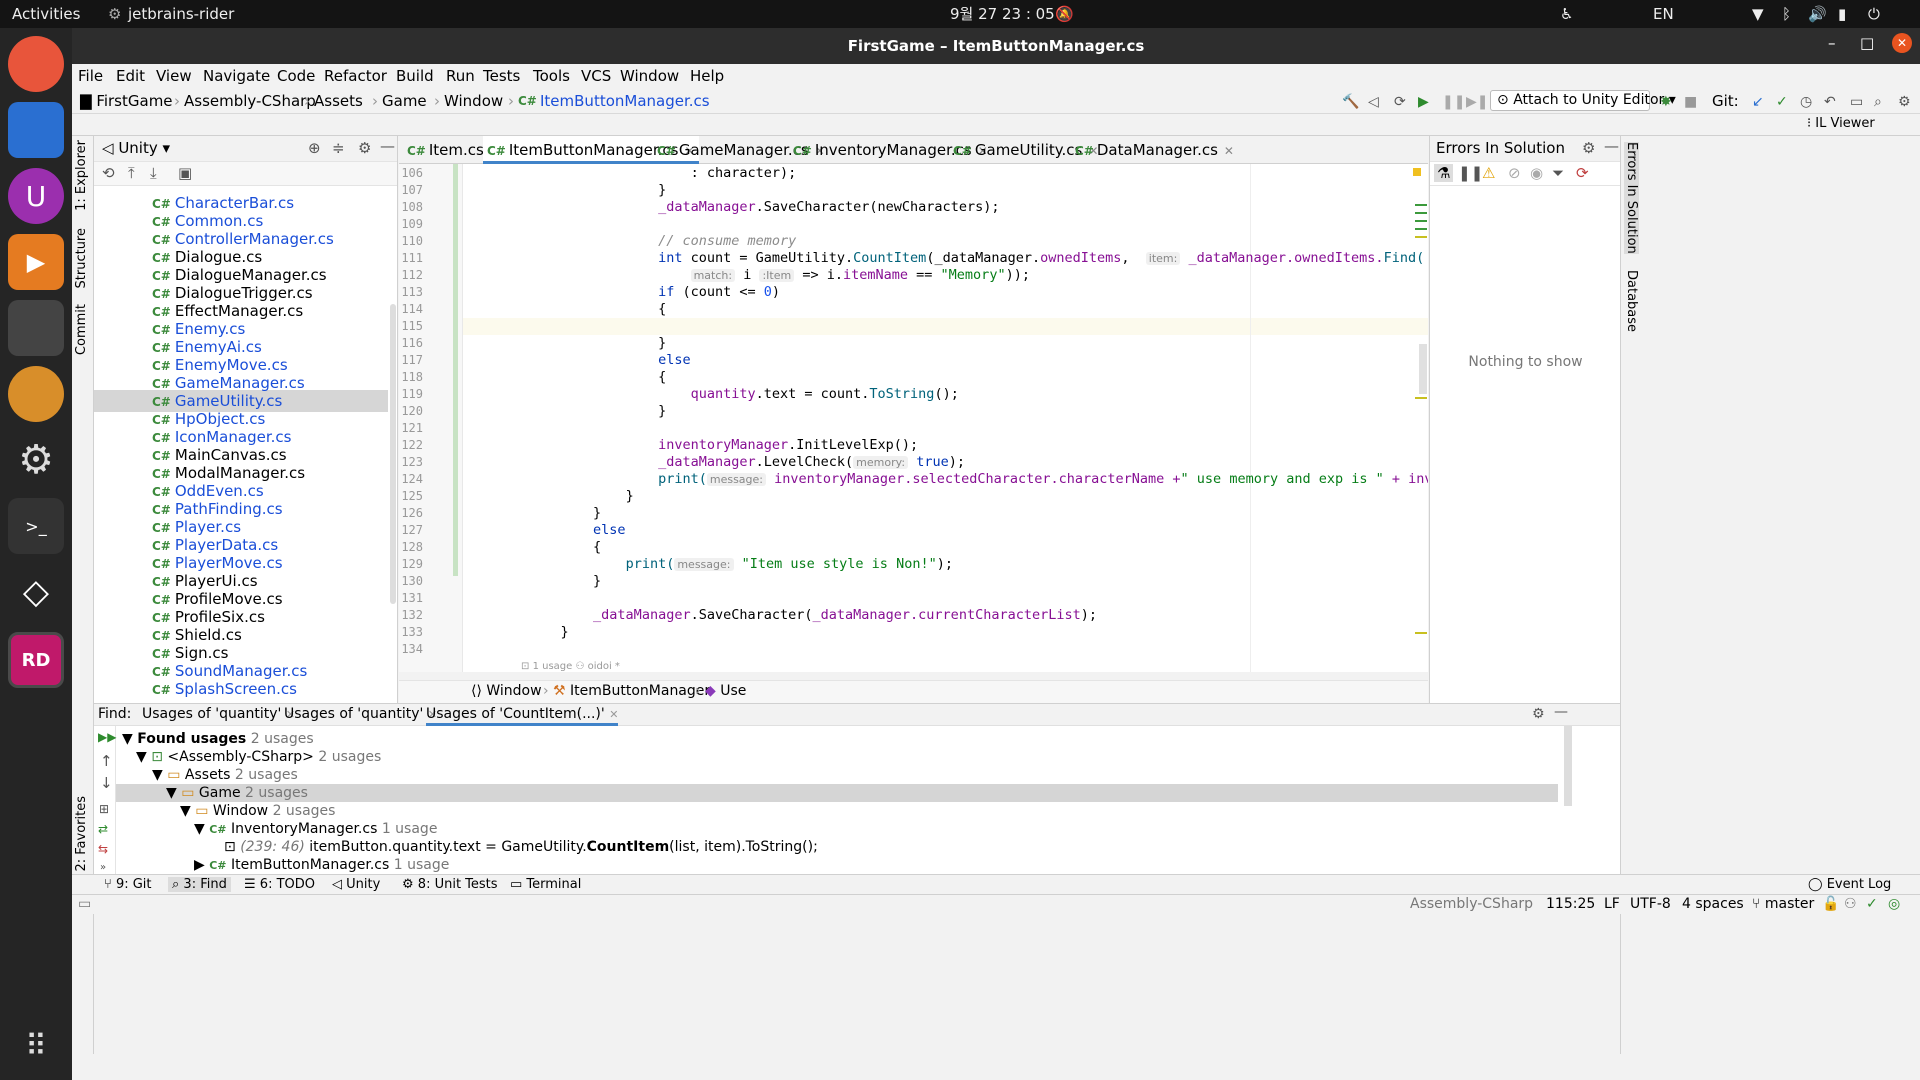 This screenshot has height=1080, width=1920. What do you see at coordinates (387, 146) in the screenshot?
I see `hide-panel-icon: —` at bounding box center [387, 146].